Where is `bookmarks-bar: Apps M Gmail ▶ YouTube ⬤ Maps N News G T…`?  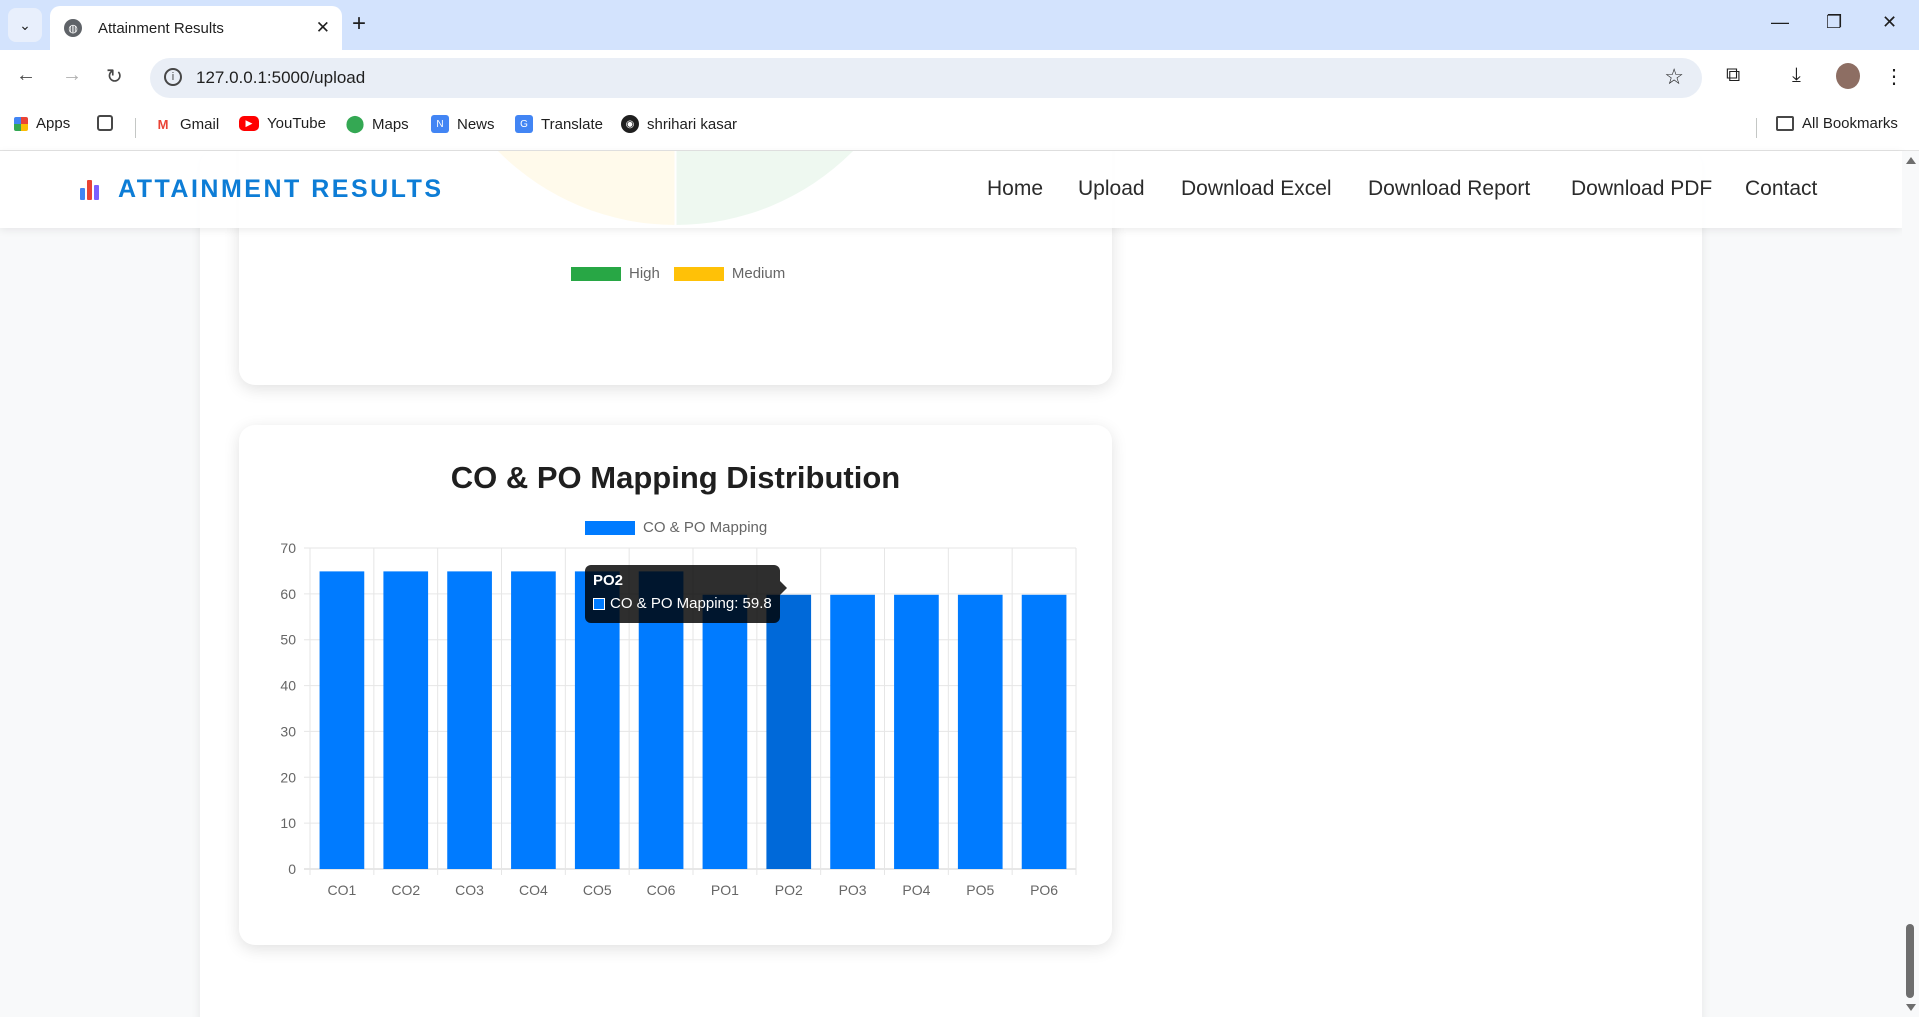 bookmarks-bar: Apps M Gmail ▶ YouTube ⬤ Maps N News G T… is located at coordinates (959, 128).